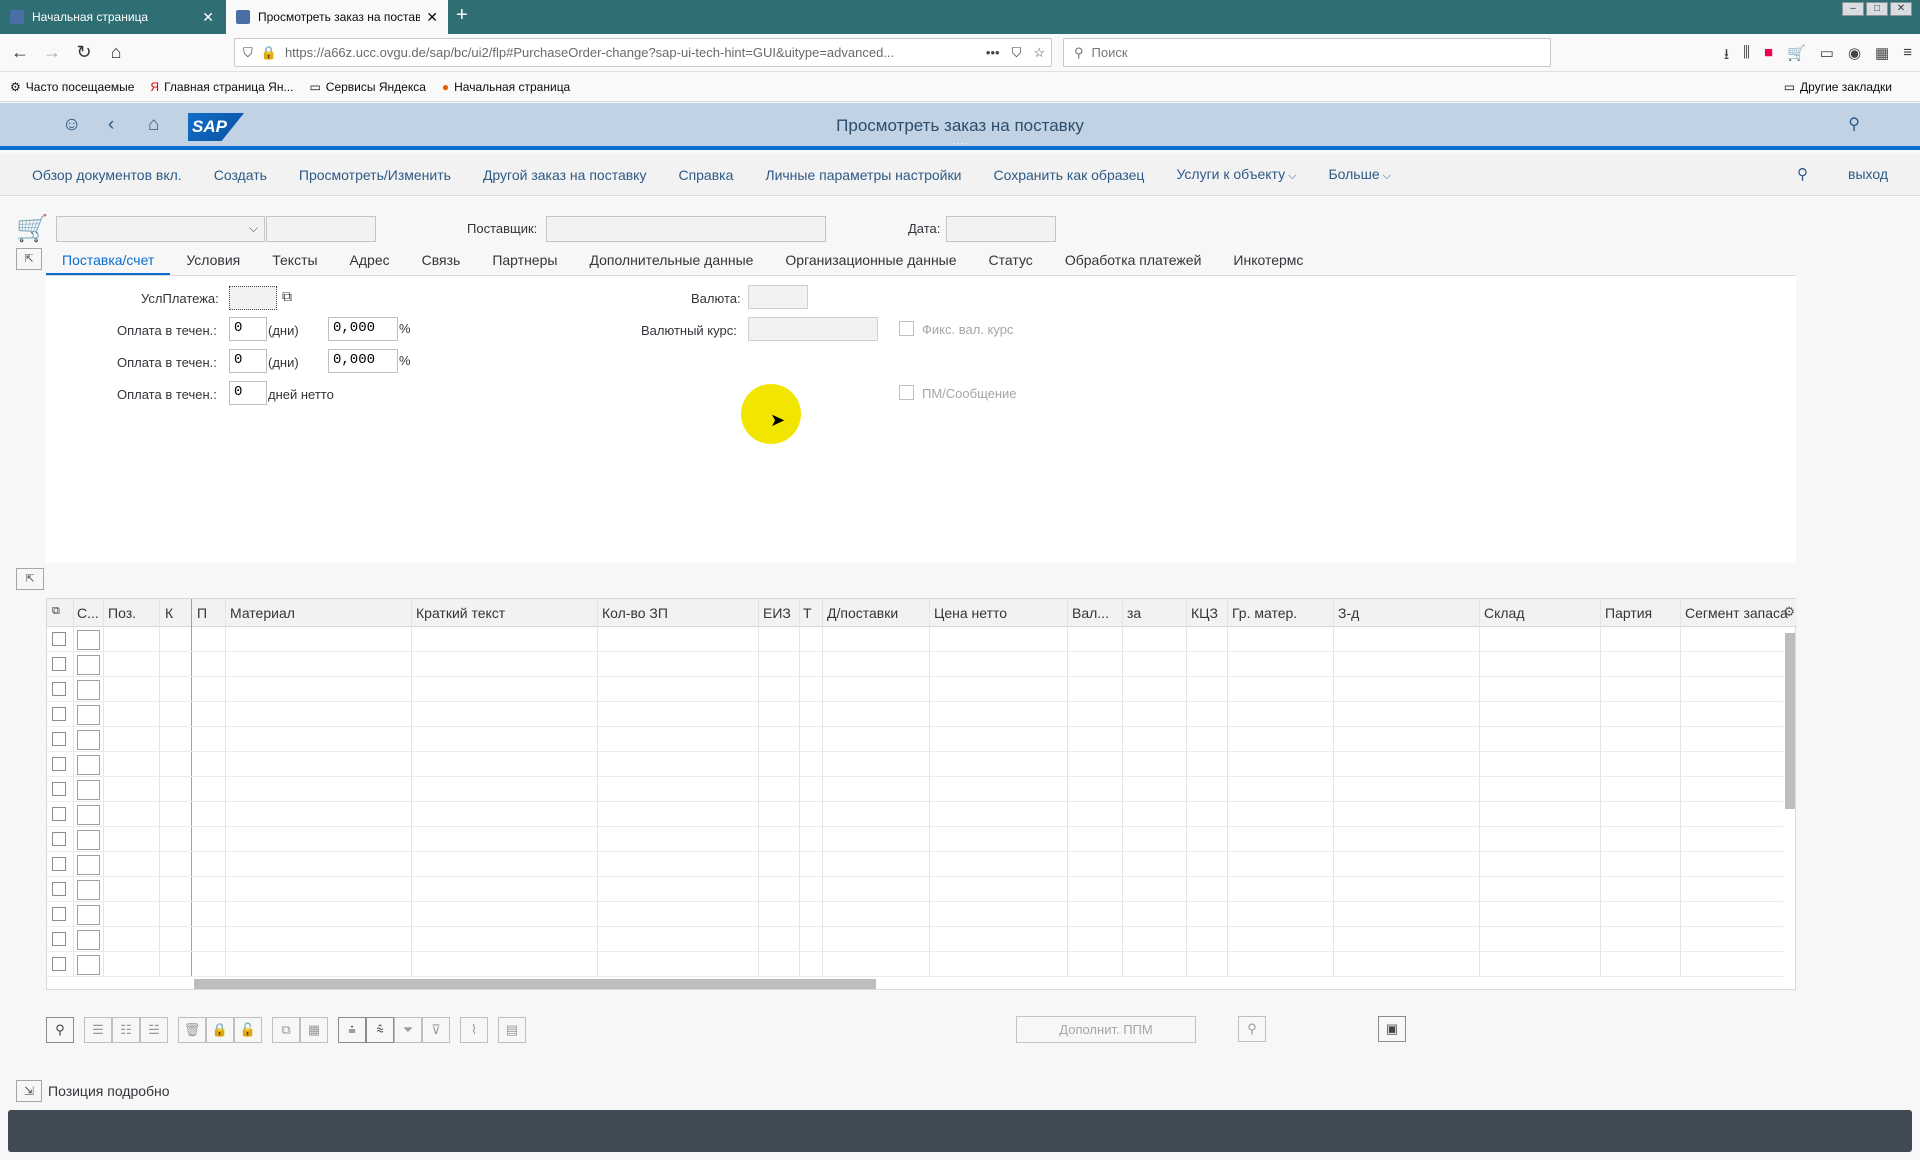 Image resolution: width=1920 pixels, height=1160 pixels. Describe the element at coordinates (1017, 53) in the screenshot. I see `pocket-icon: ⛉` at that location.